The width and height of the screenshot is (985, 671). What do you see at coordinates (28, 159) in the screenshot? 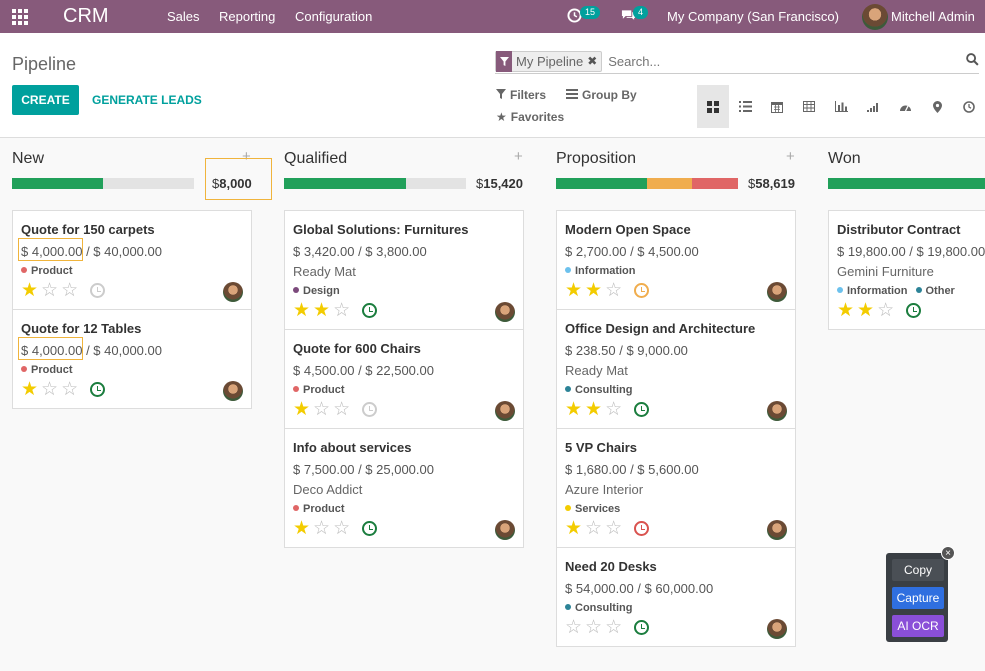
I see `column-title: New` at bounding box center [28, 159].